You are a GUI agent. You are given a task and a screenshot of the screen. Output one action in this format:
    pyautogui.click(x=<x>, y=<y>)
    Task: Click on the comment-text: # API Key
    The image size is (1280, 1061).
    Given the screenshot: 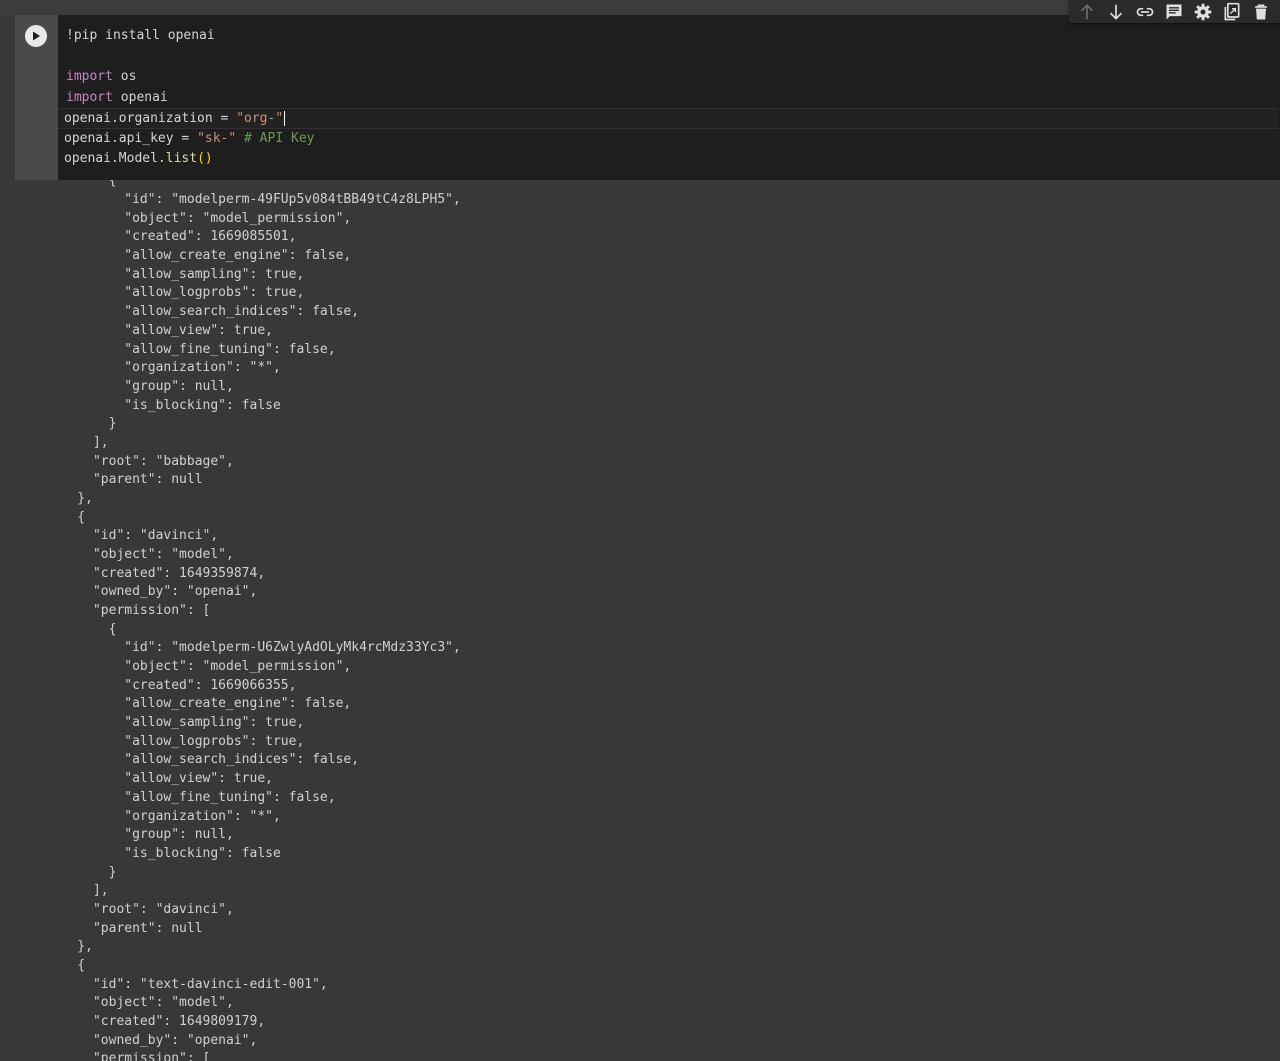 What is the action you would take?
    pyautogui.click(x=275, y=138)
    